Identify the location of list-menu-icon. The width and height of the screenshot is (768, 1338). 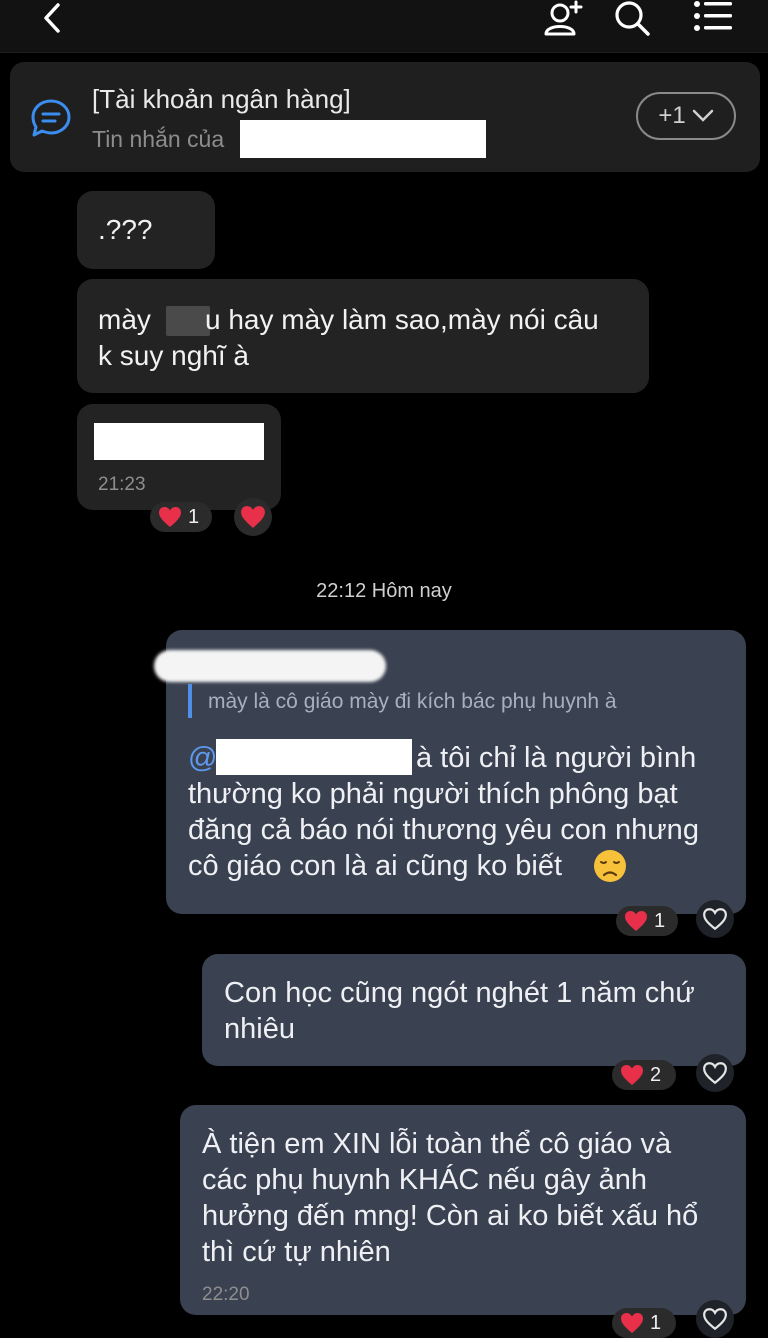
(713, 17).